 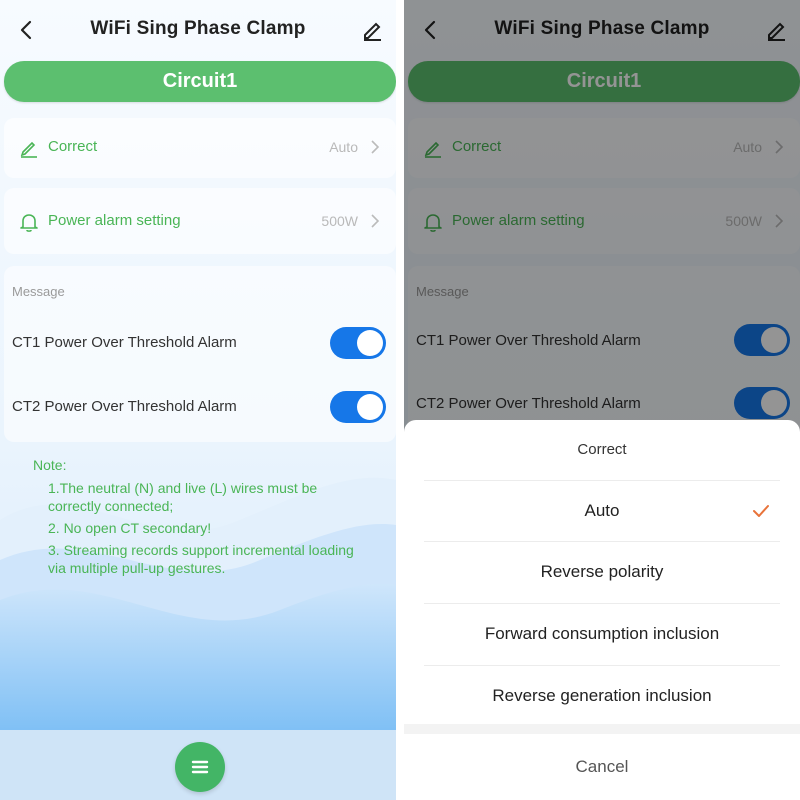 I want to click on ct1-alarm-label: CT1 Power Over Threshold Alarm, so click(x=124, y=342).